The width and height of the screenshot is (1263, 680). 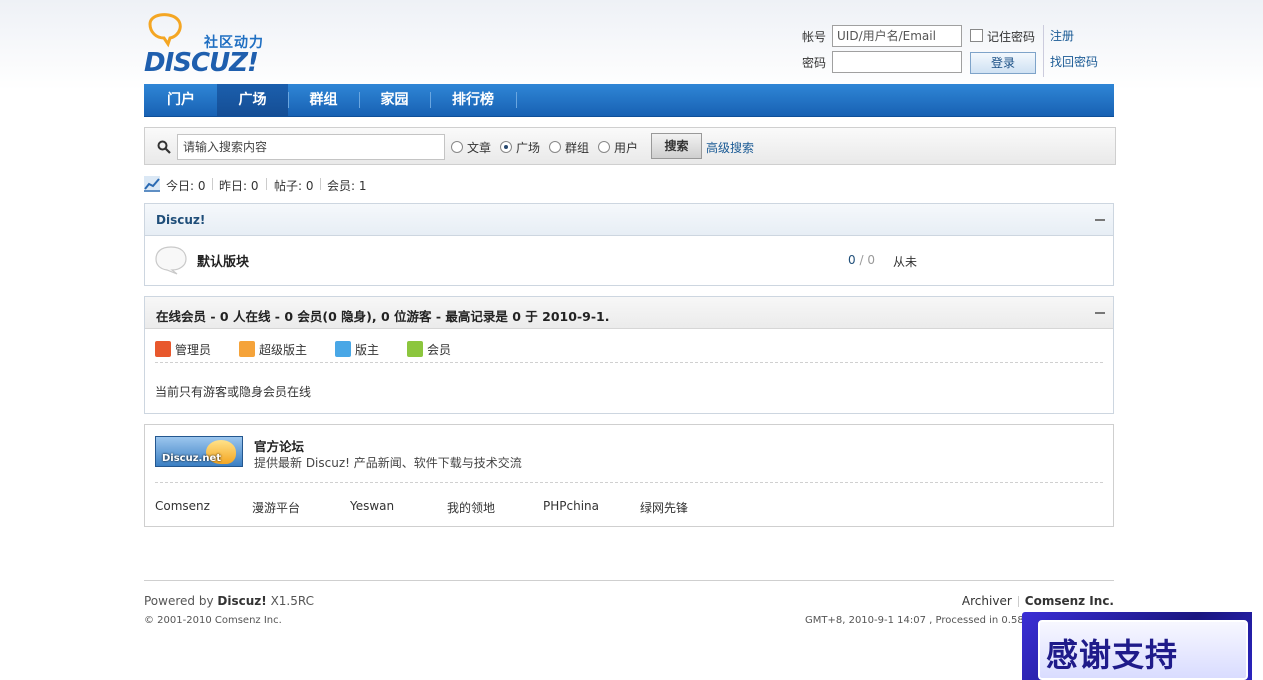 I want to click on password-label: 密码, so click(x=814, y=63).